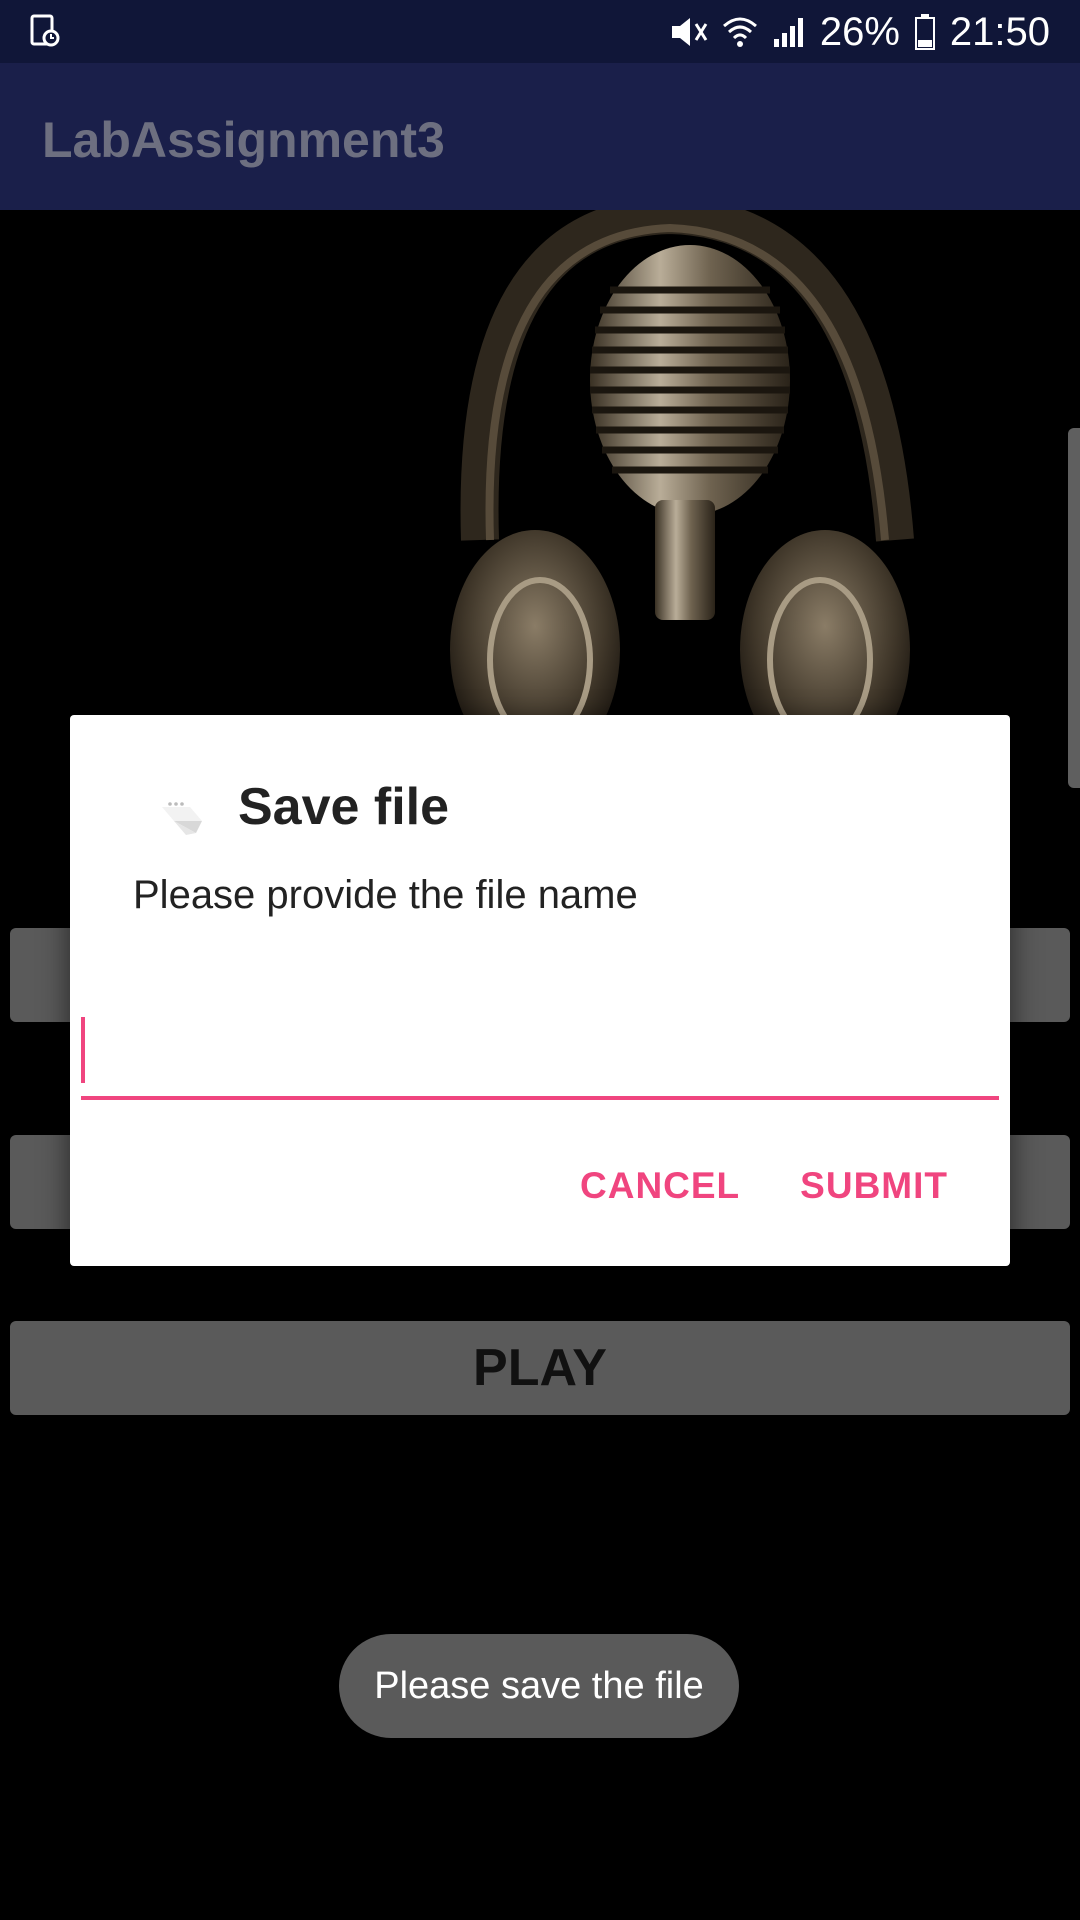 The width and height of the screenshot is (1080, 1920). I want to click on file-name-input, so click(540, 1060).